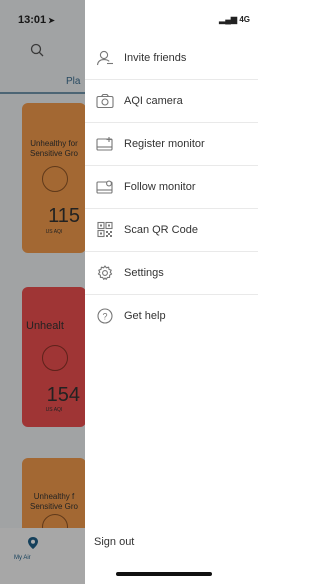 This screenshot has height=584, width=320. What do you see at coordinates (104, 58) in the screenshot?
I see `person-add-icon` at bounding box center [104, 58].